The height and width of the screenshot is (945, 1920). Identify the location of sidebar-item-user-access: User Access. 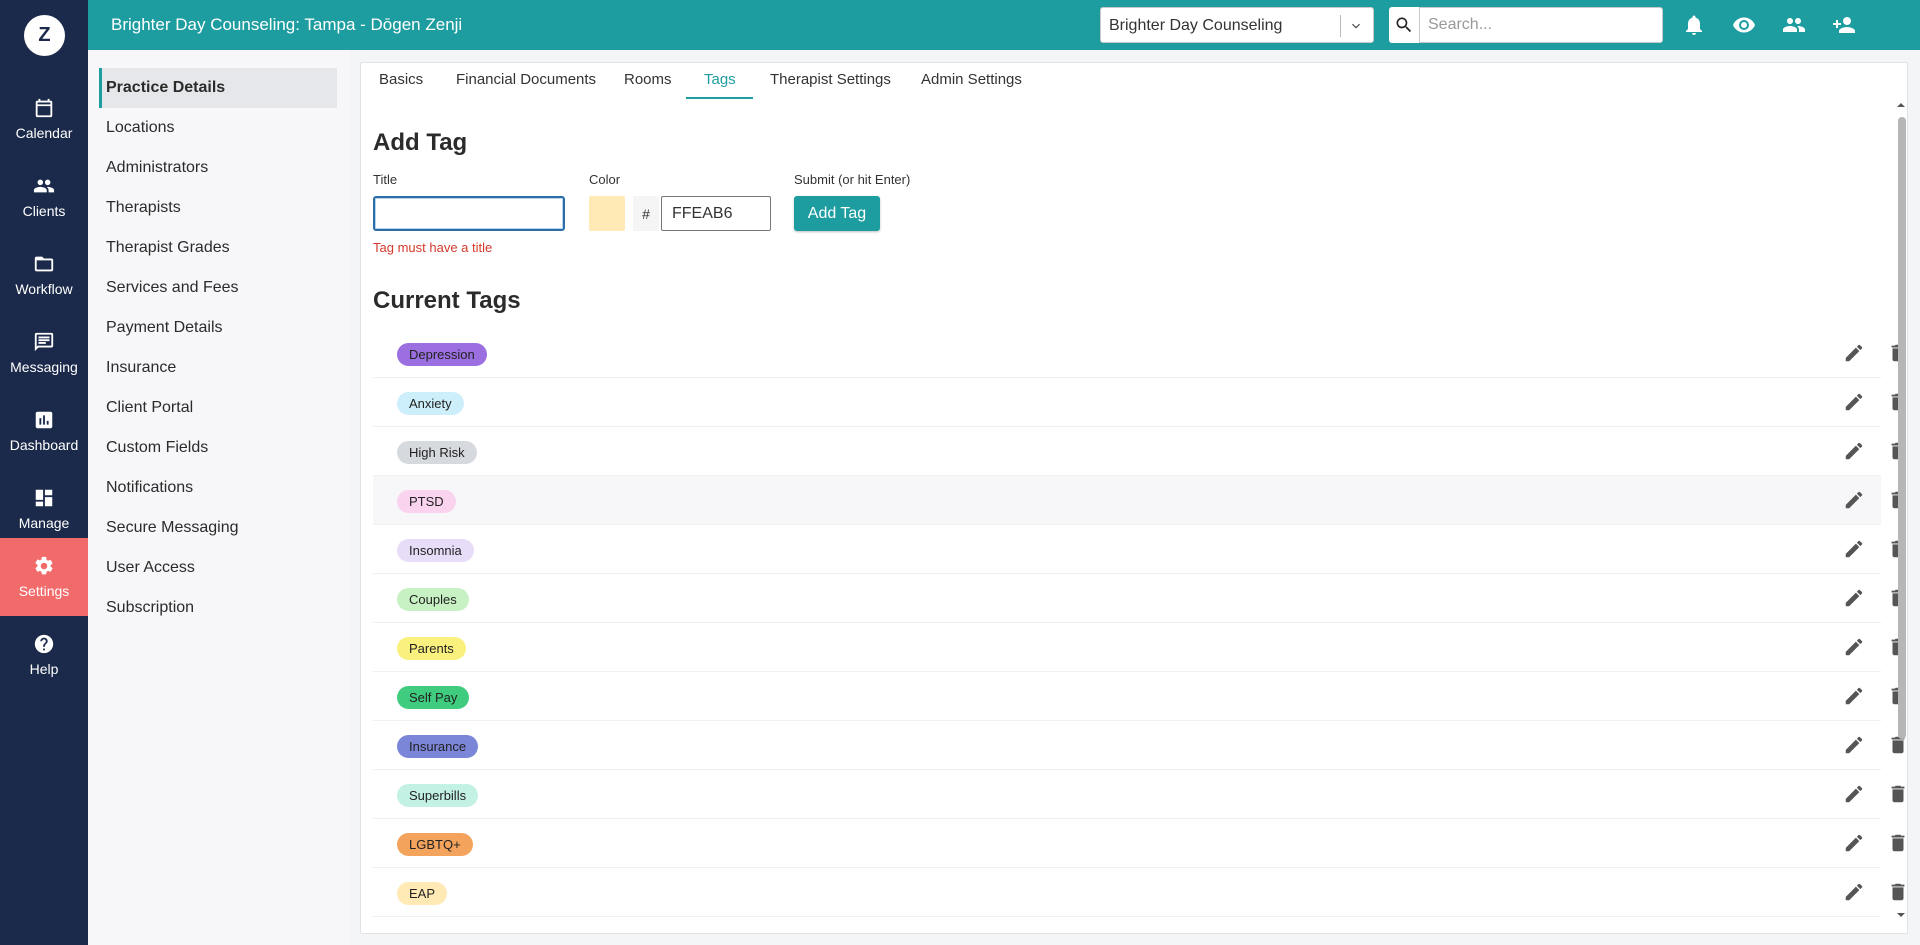
(218, 568).